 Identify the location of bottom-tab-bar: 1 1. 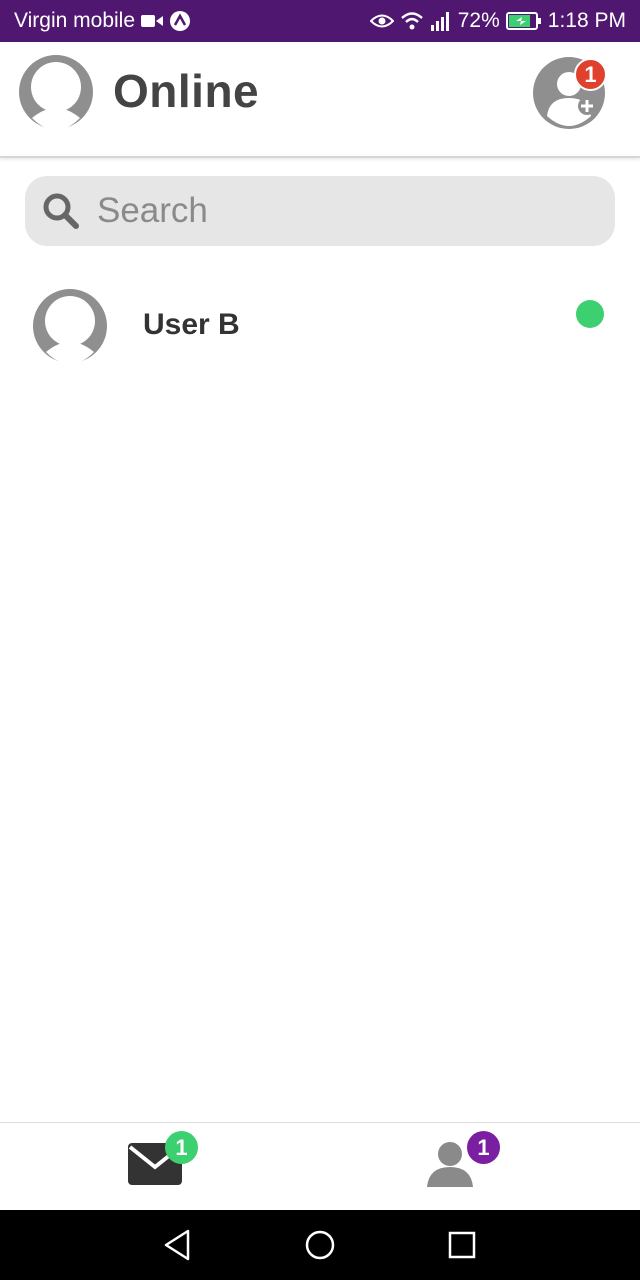
(320, 1166).